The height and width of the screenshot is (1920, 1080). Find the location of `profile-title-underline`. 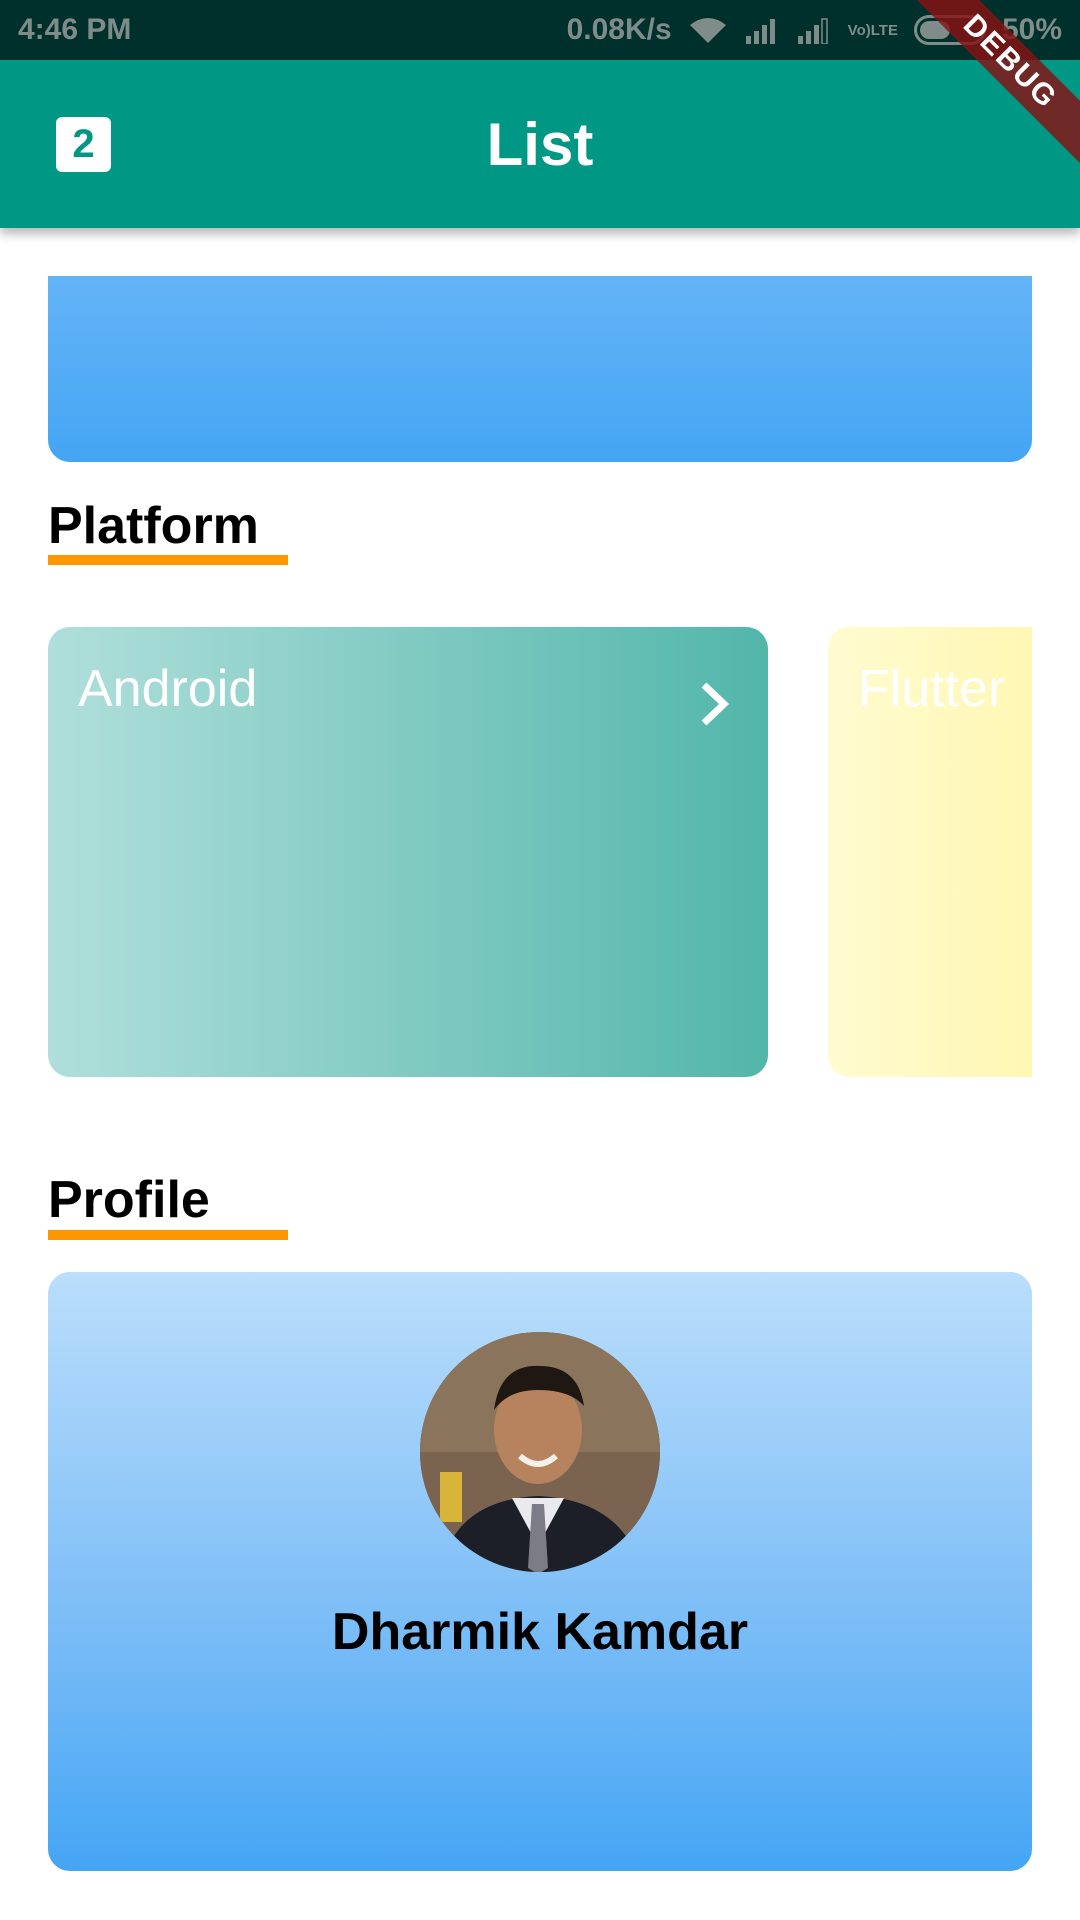

profile-title-underline is located at coordinates (168, 1235).